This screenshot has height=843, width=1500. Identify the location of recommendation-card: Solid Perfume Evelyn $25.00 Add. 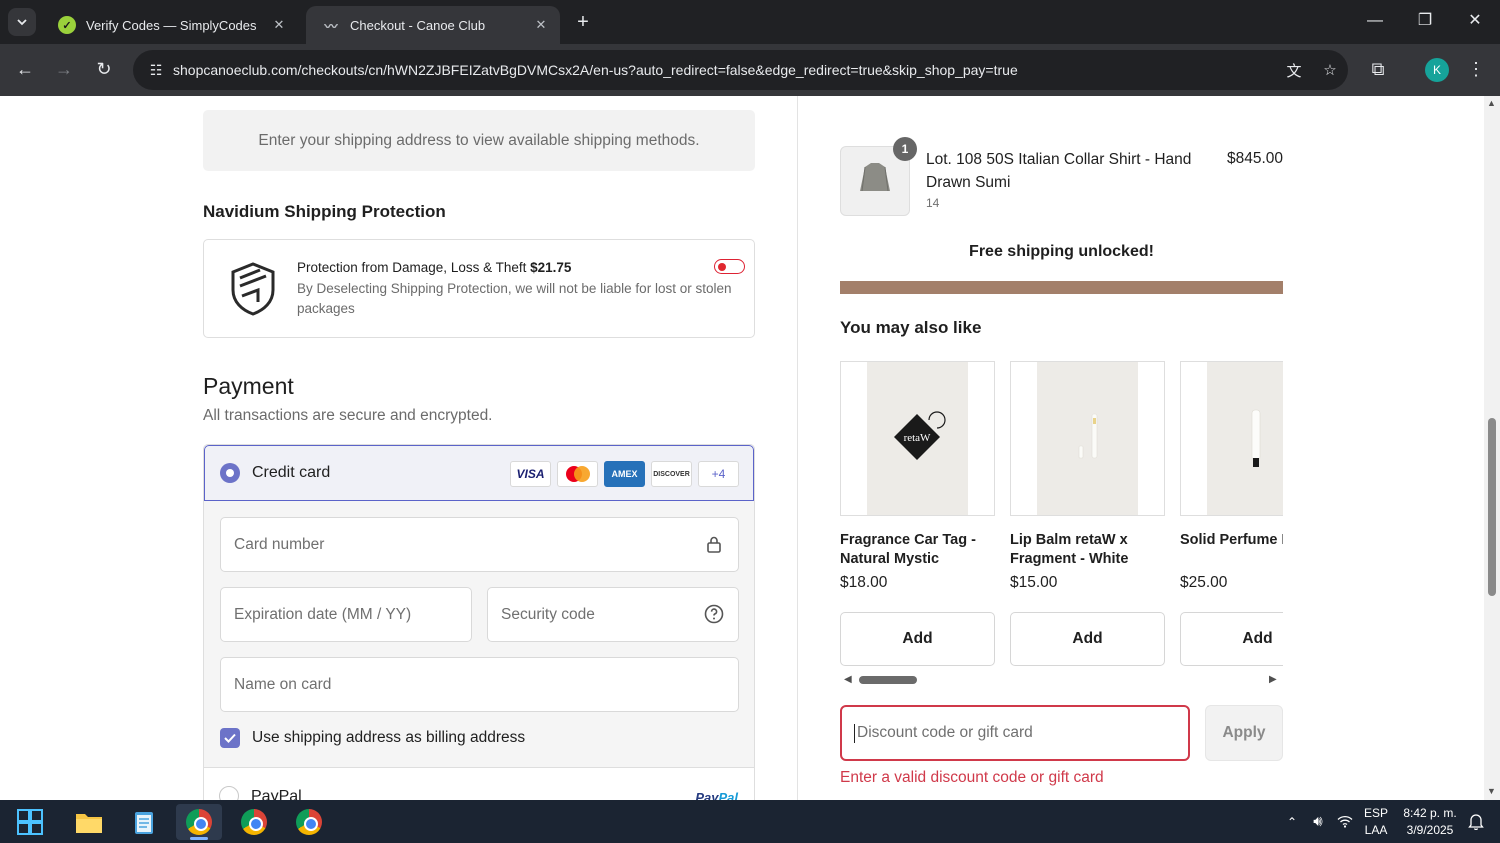
(1231, 513).